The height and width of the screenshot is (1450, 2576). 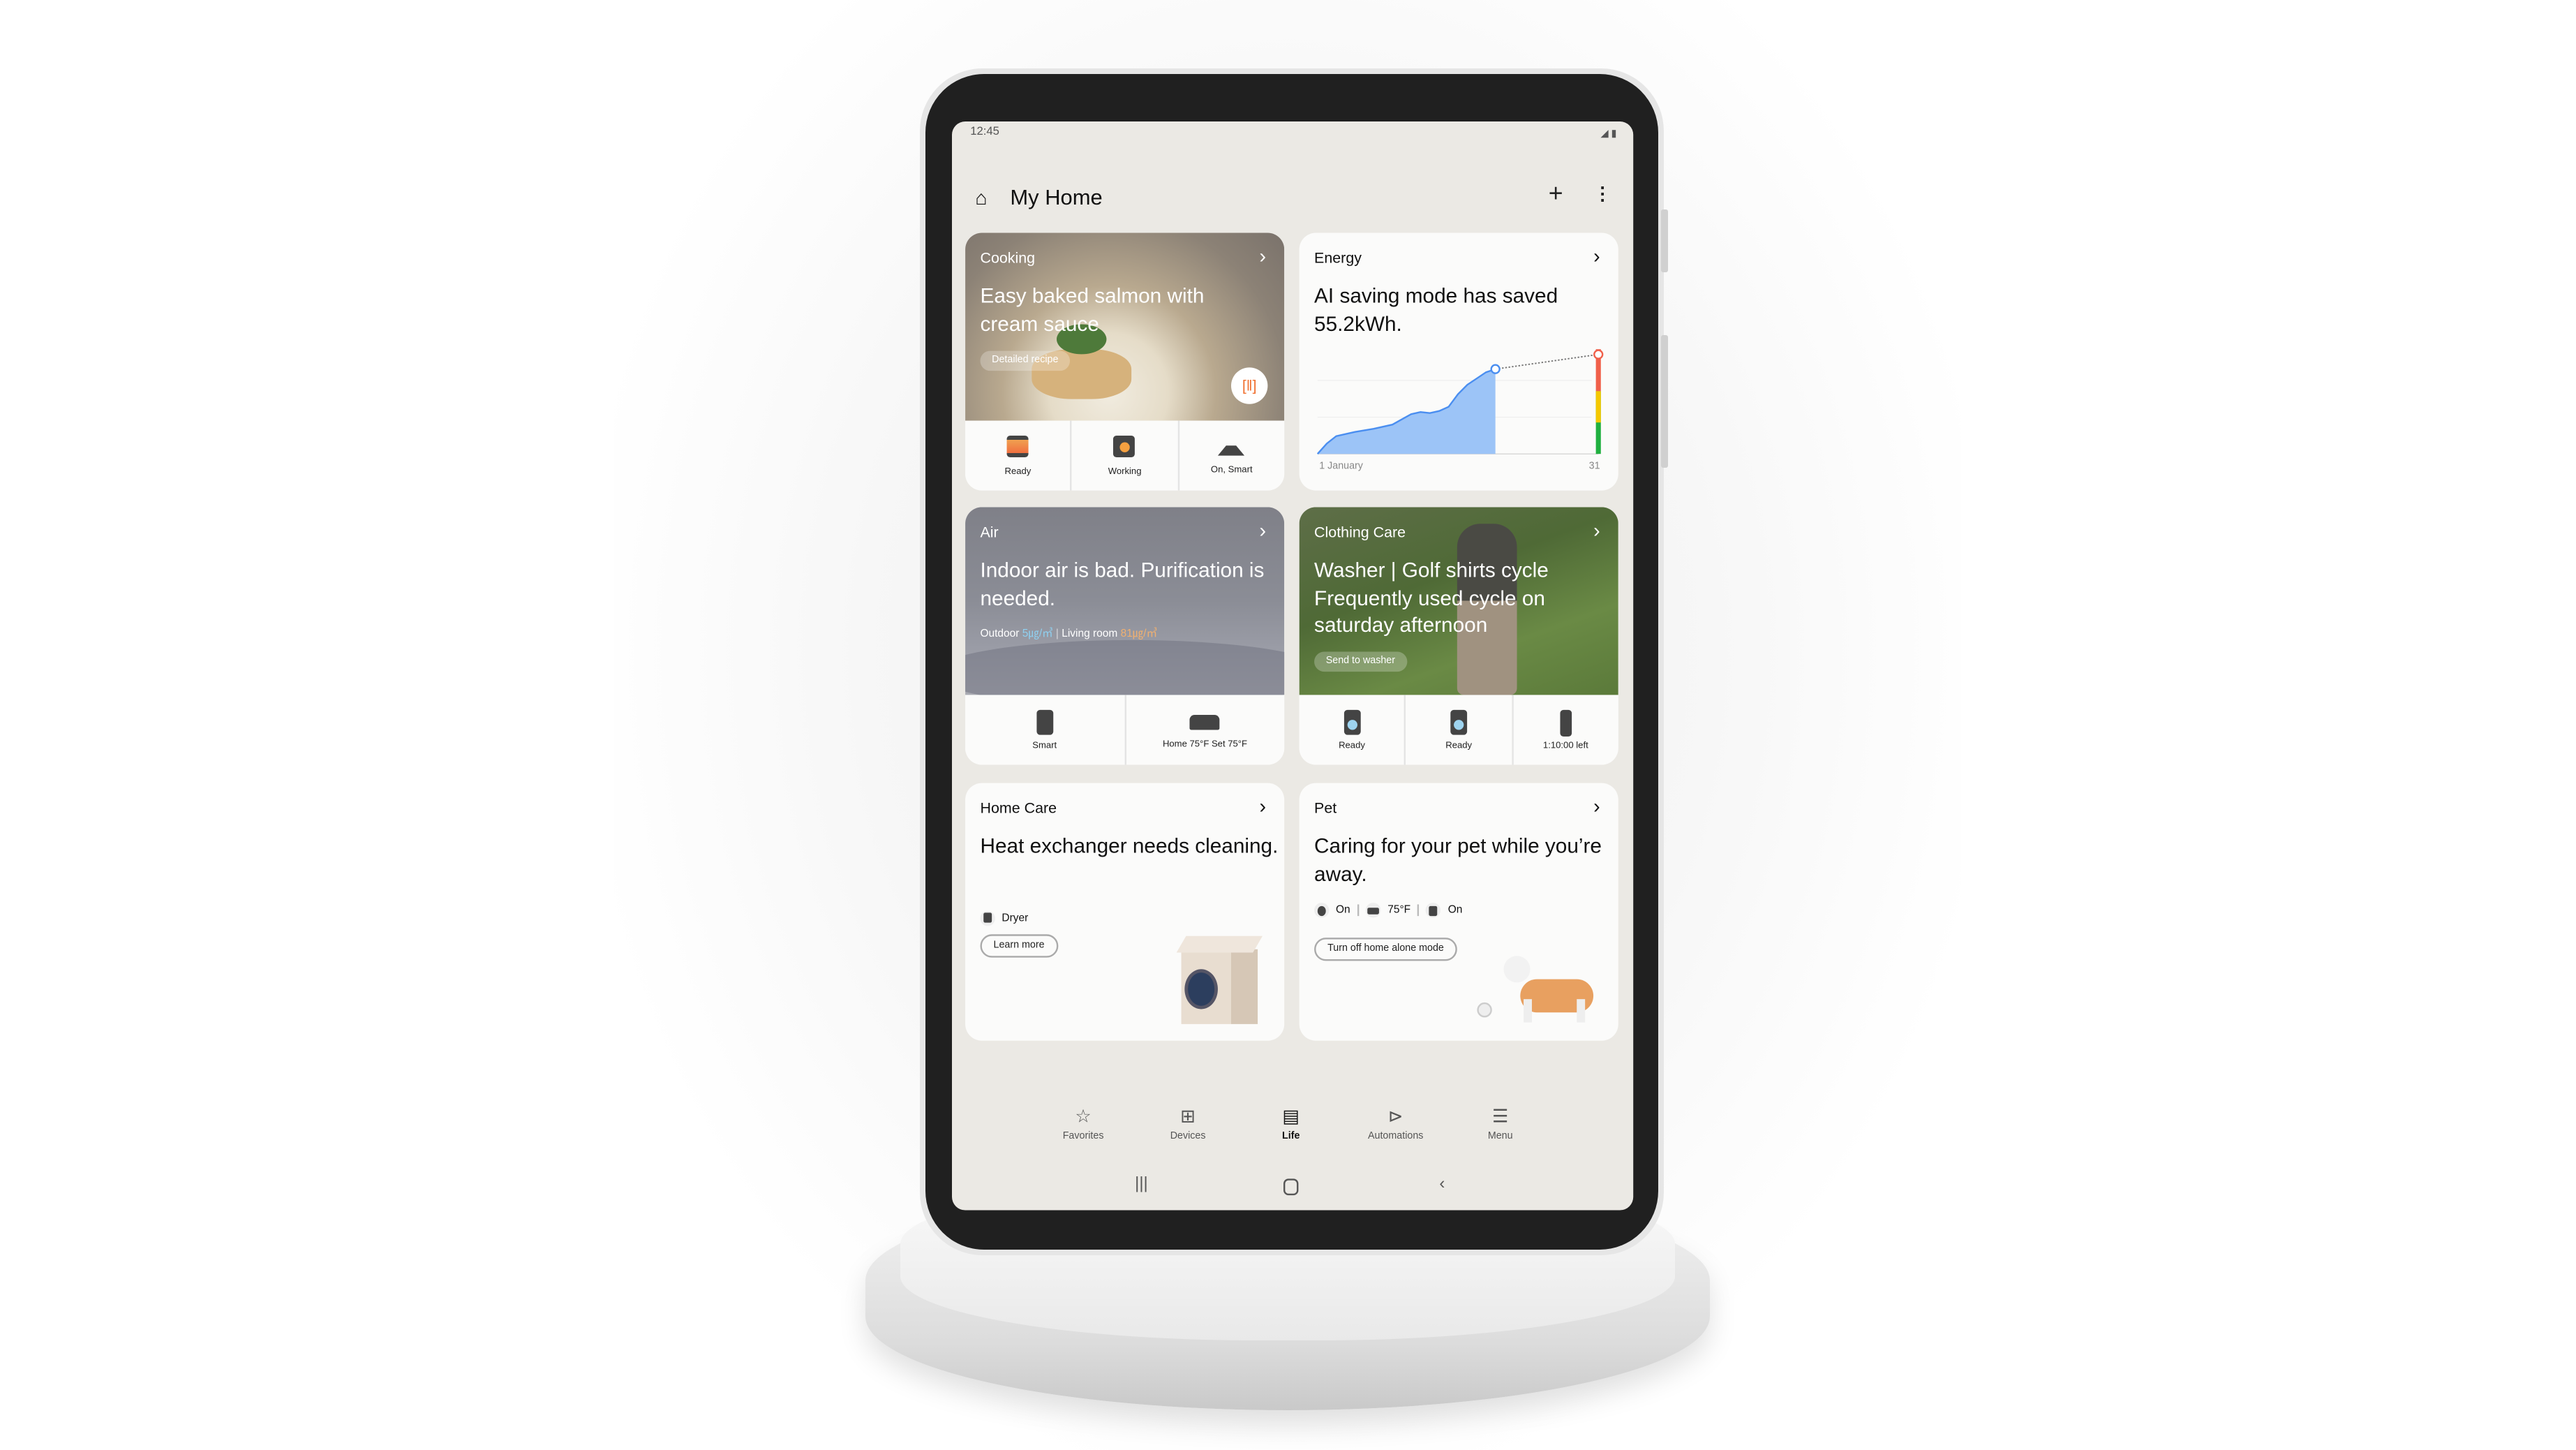 What do you see at coordinates (1608, 134) in the screenshot?
I see `signal-battery-icon: ◢ ▮` at bounding box center [1608, 134].